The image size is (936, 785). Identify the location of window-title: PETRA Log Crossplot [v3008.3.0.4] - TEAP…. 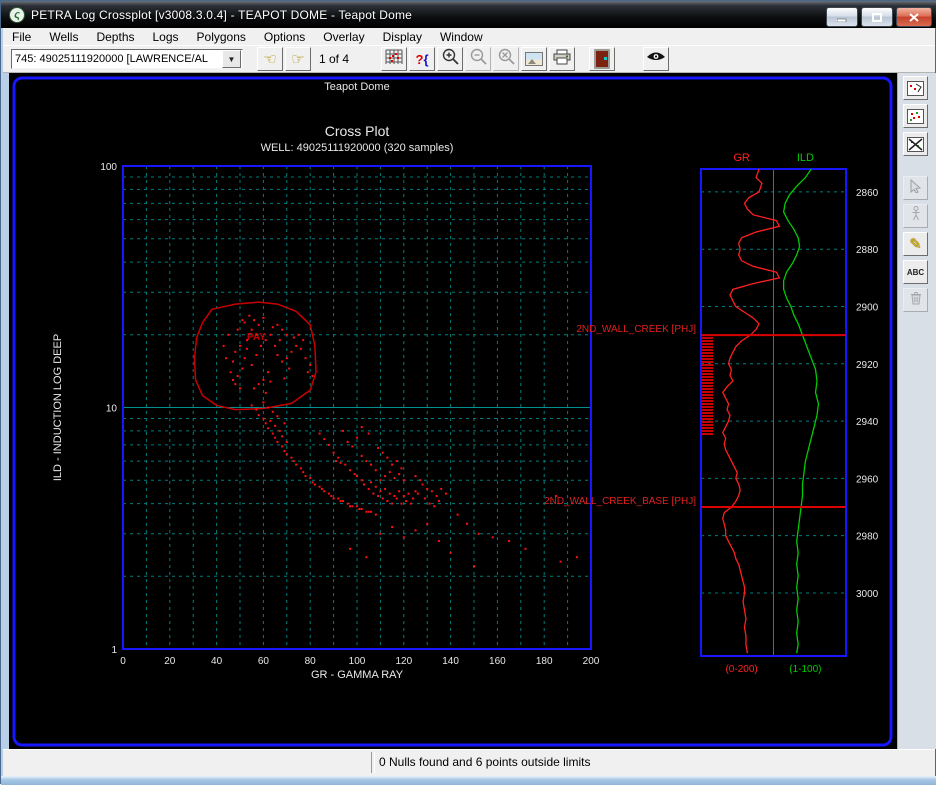
(222, 14).